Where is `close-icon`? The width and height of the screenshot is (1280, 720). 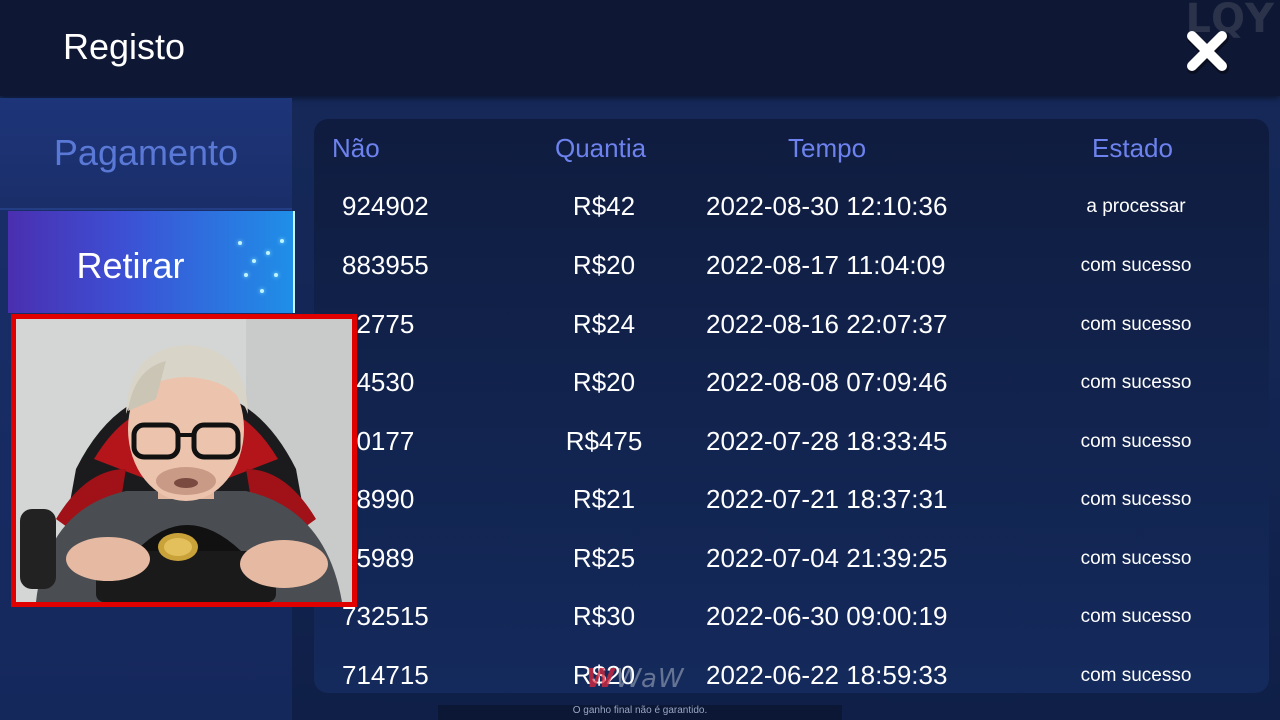 close-icon is located at coordinates (1207, 51).